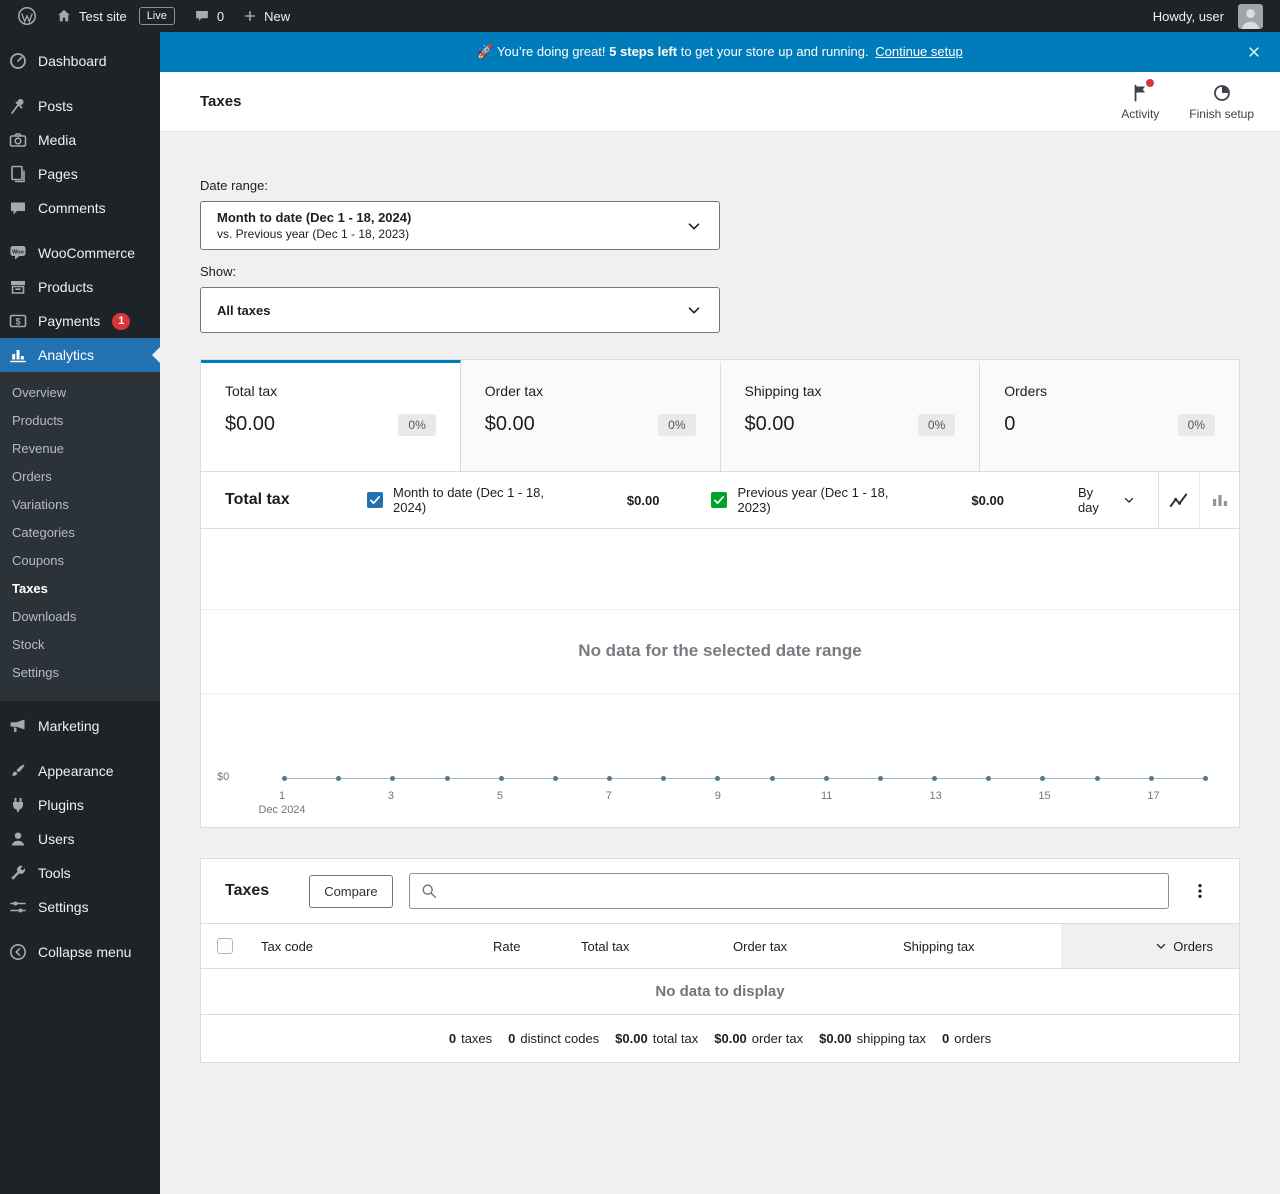 Image resolution: width=1280 pixels, height=1194 pixels. Describe the element at coordinates (80, 477) in the screenshot. I see `submenu-item-orders: Orders` at that location.